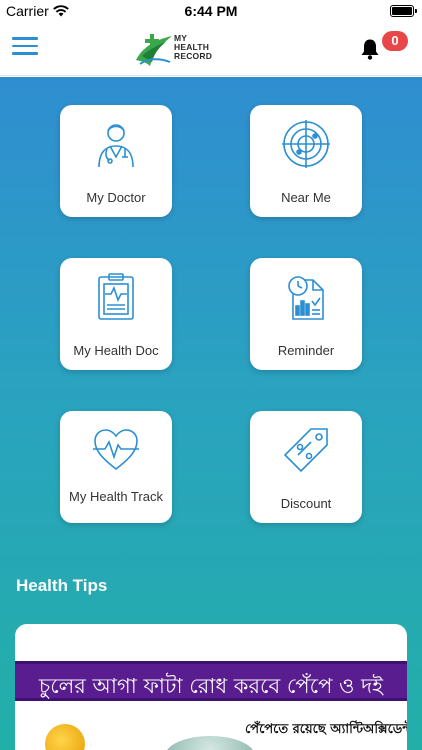 This screenshot has height=750, width=422. I want to click on notification-count-badge: 0, so click(395, 41).